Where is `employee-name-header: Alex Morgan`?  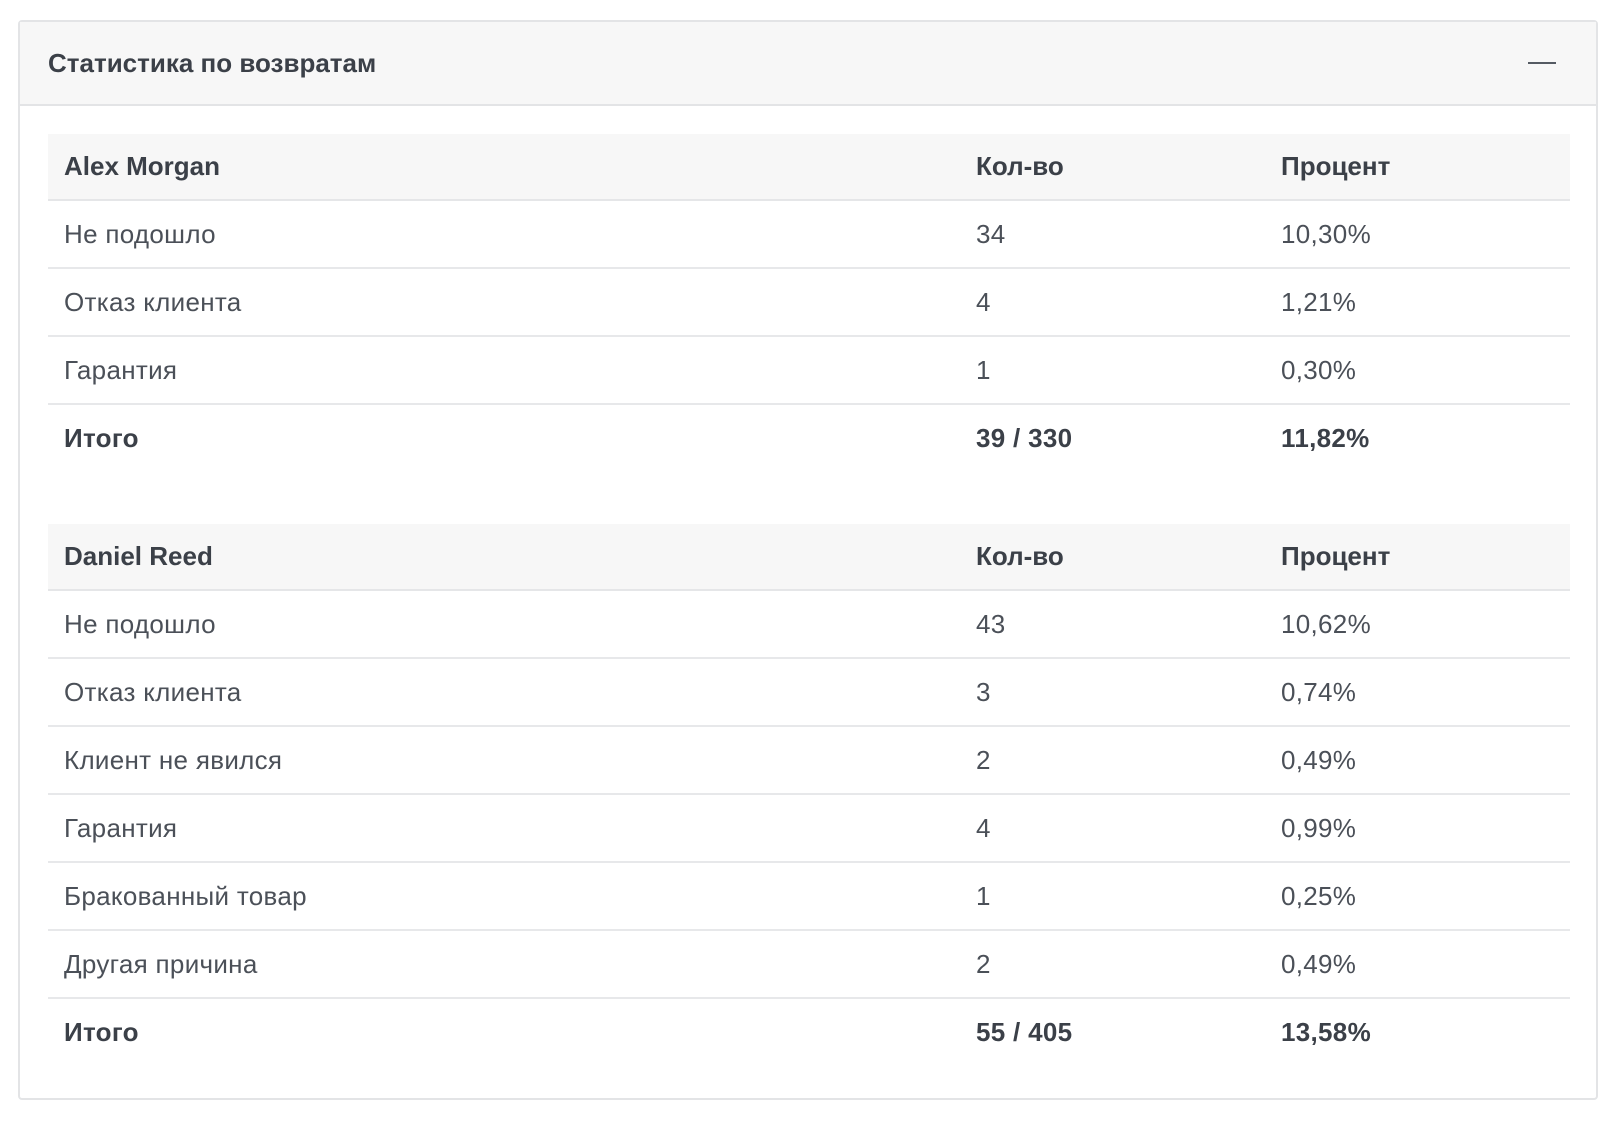 employee-name-header: Alex Morgan is located at coordinates (504, 167).